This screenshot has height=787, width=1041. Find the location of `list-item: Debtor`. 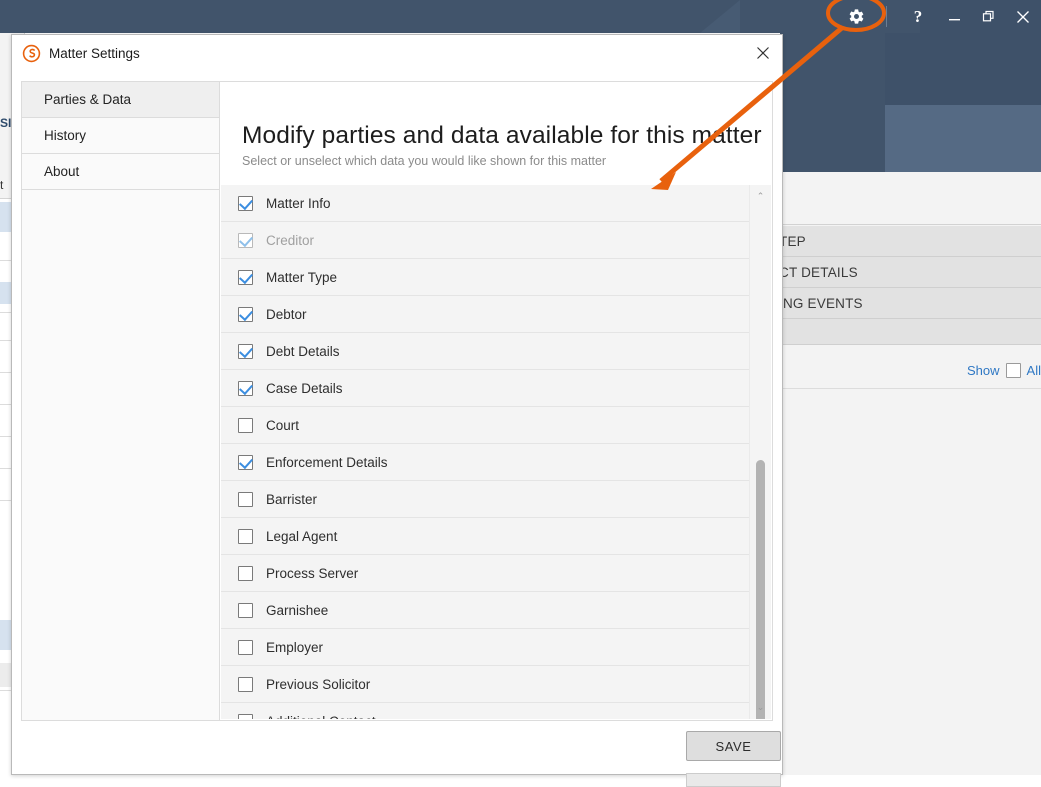

list-item: Debtor is located at coordinates (485, 314).